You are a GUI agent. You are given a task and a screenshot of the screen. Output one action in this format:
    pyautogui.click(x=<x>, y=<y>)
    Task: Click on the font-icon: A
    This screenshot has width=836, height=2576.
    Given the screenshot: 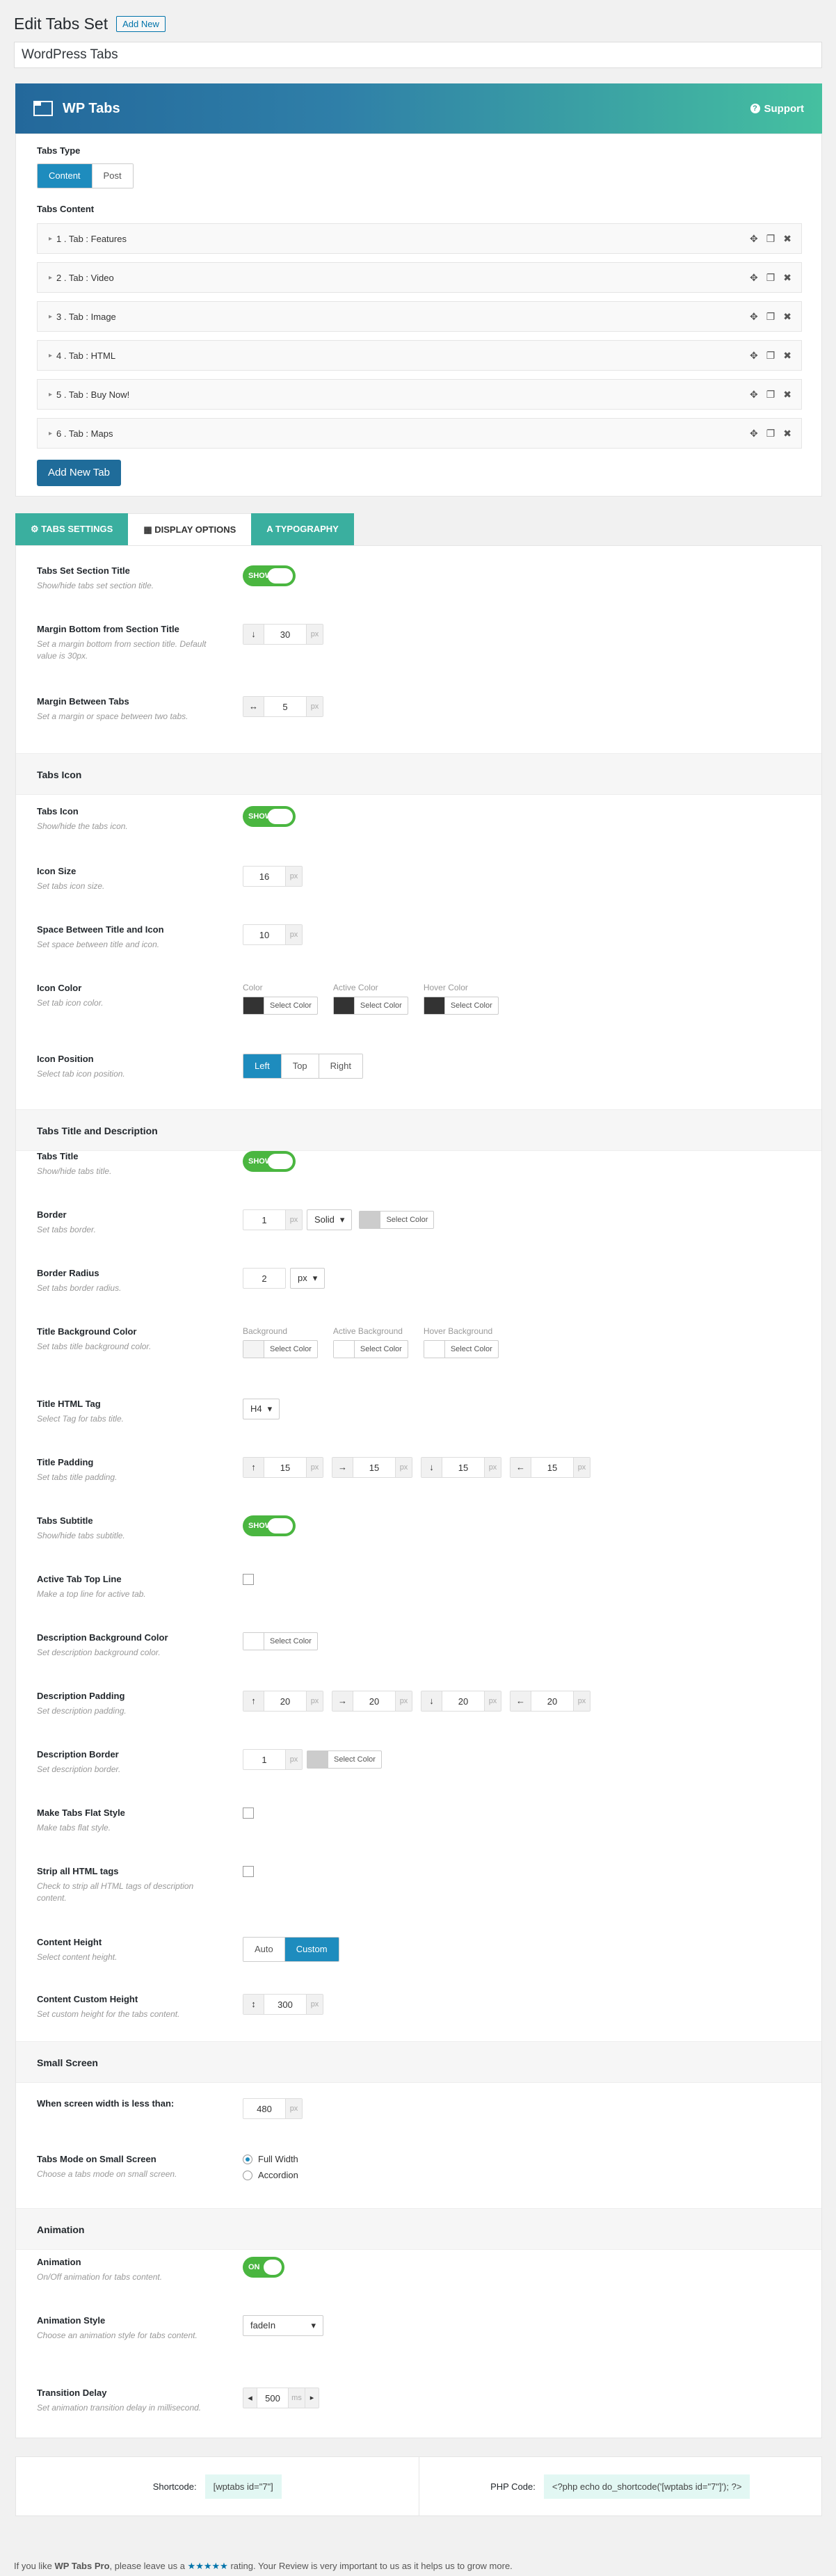 What is the action you would take?
    pyautogui.click(x=270, y=529)
    